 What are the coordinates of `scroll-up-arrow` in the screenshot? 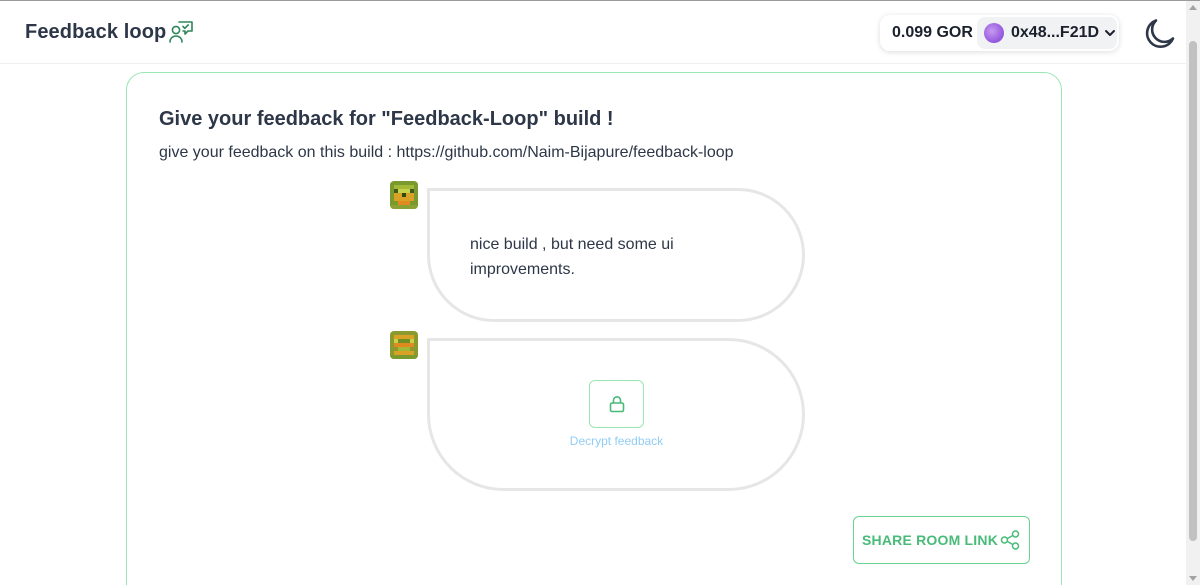 It's located at (1193, 7).